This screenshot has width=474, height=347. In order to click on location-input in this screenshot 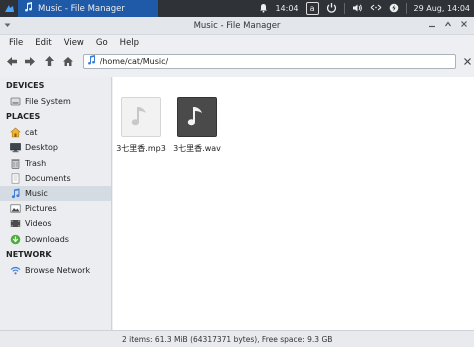, I will do `click(275, 61)`.